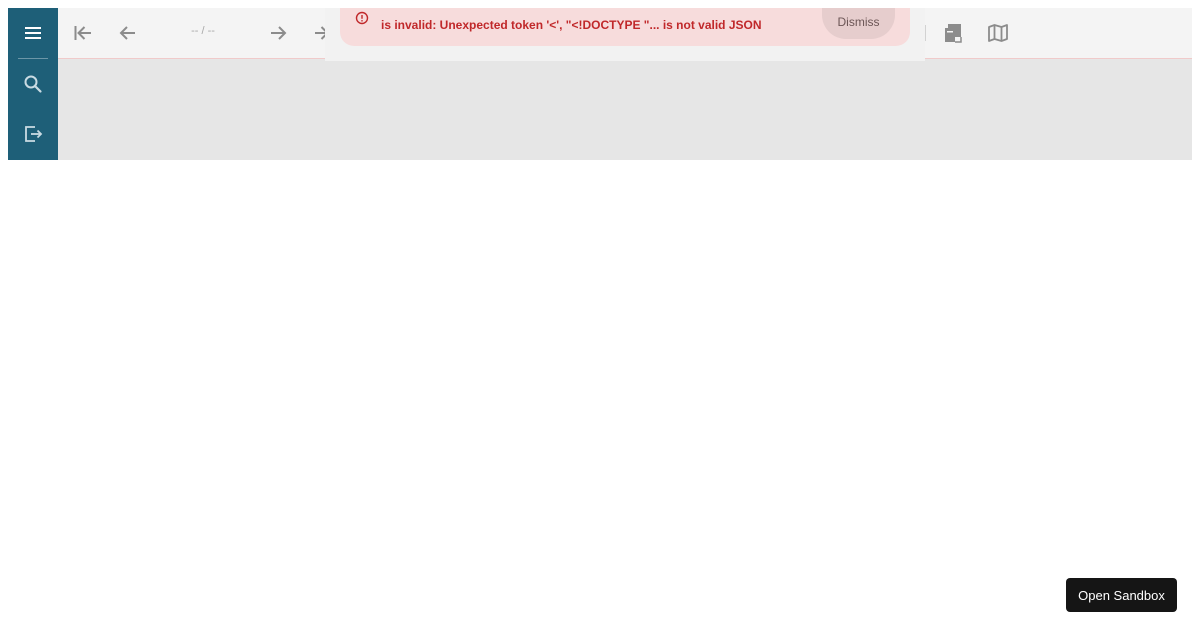 The width and height of the screenshot is (1200, 630). I want to click on previous-page-button, so click(128, 33).